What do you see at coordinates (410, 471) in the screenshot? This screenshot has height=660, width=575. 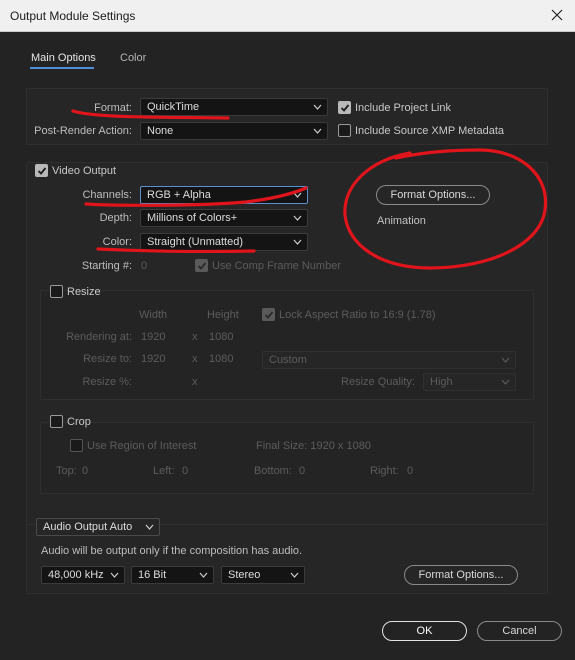 I see `crop-right-value: 0` at bounding box center [410, 471].